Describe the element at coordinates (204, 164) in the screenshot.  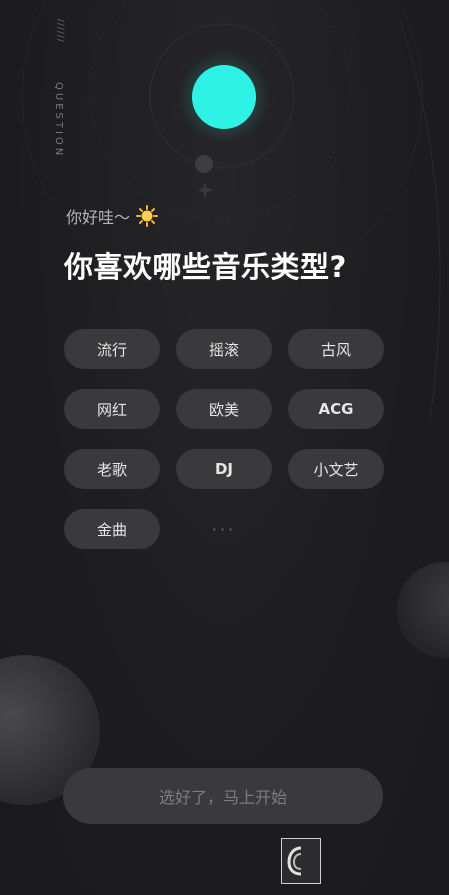
I see `small-planet` at that location.